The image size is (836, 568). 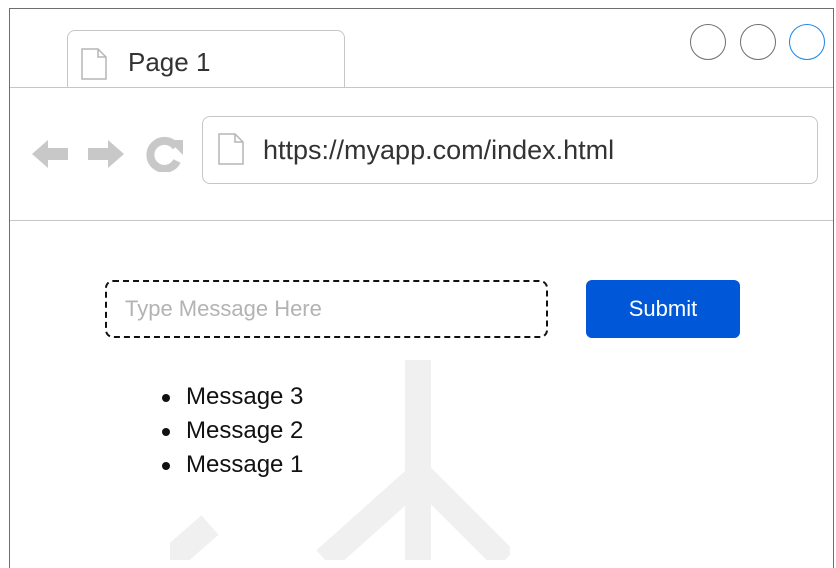 I want to click on forward-arrow-icon, so click(x=106, y=154).